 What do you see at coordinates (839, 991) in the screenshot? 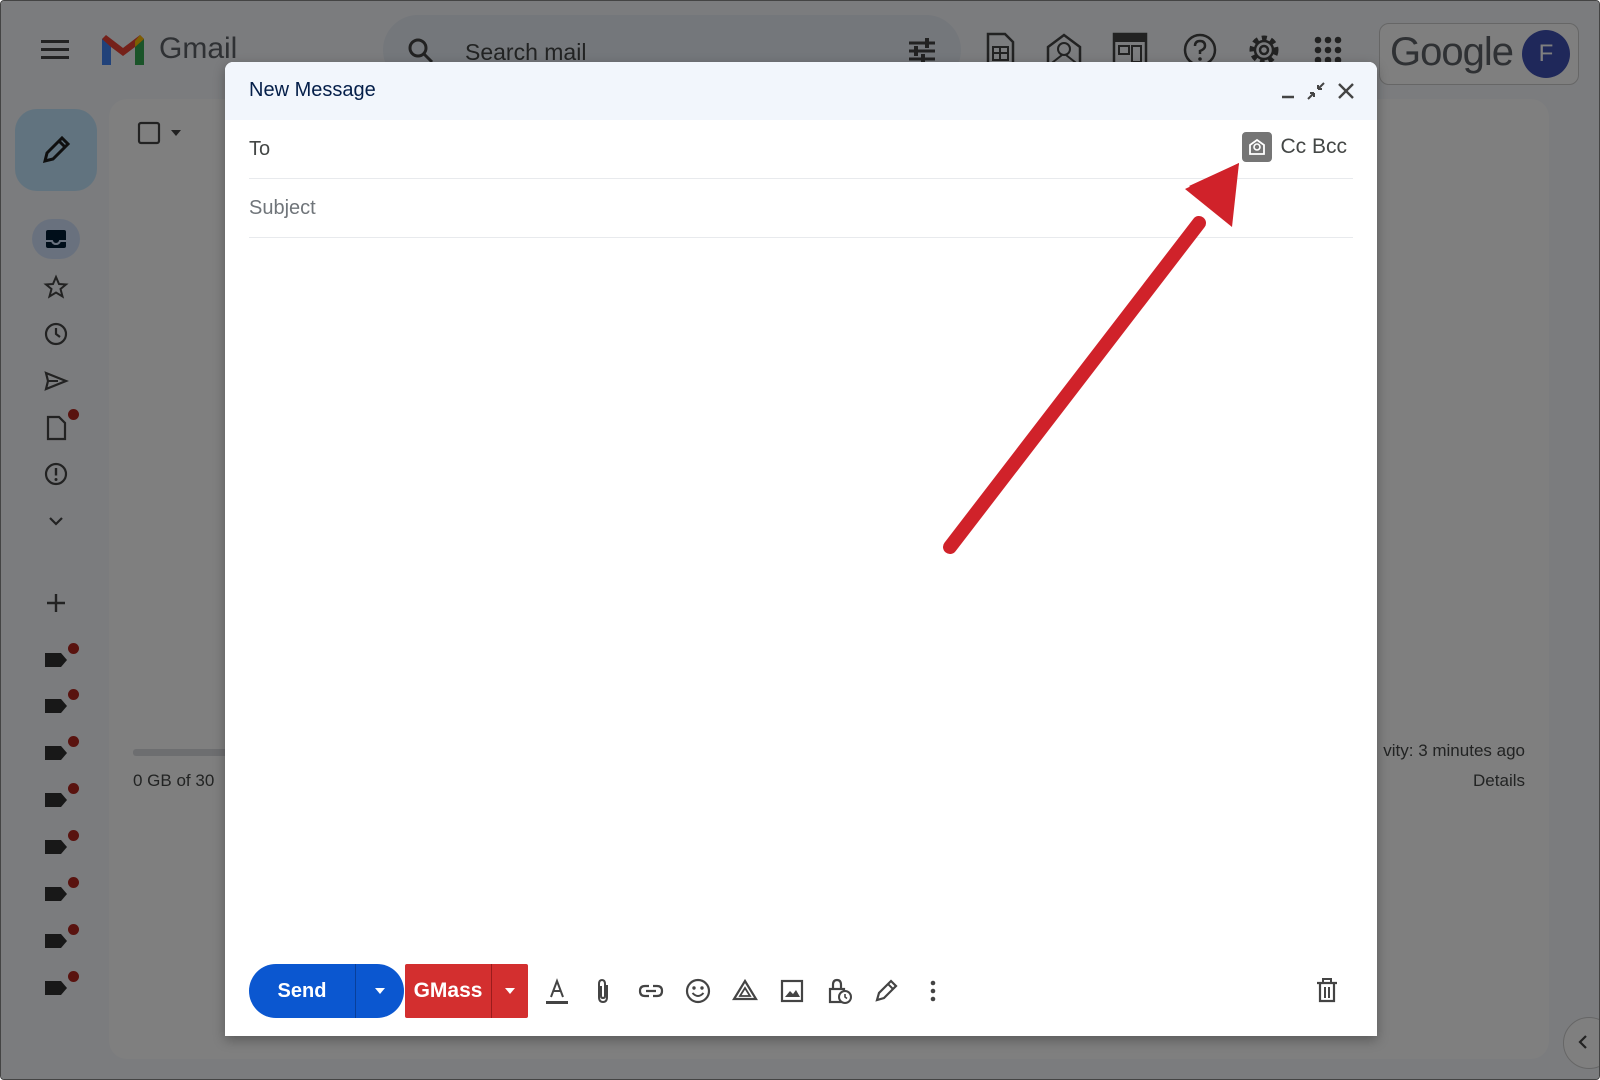
I see `confidential-icon` at bounding box center [839, 991].